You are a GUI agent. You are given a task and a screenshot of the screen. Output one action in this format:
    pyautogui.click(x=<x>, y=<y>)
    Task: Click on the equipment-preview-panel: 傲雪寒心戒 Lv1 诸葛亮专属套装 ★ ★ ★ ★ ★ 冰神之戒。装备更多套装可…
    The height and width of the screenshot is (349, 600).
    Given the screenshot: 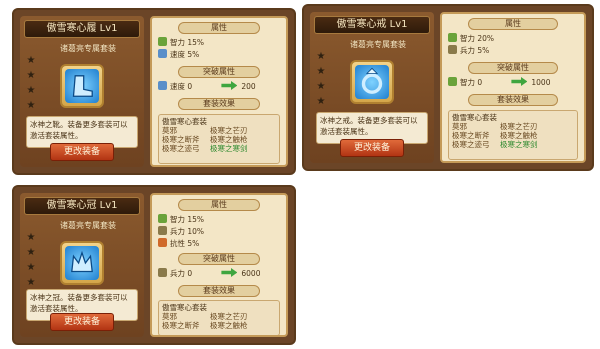 What is the action you would take?
    pyautogui.click(x=372, y=87)
    